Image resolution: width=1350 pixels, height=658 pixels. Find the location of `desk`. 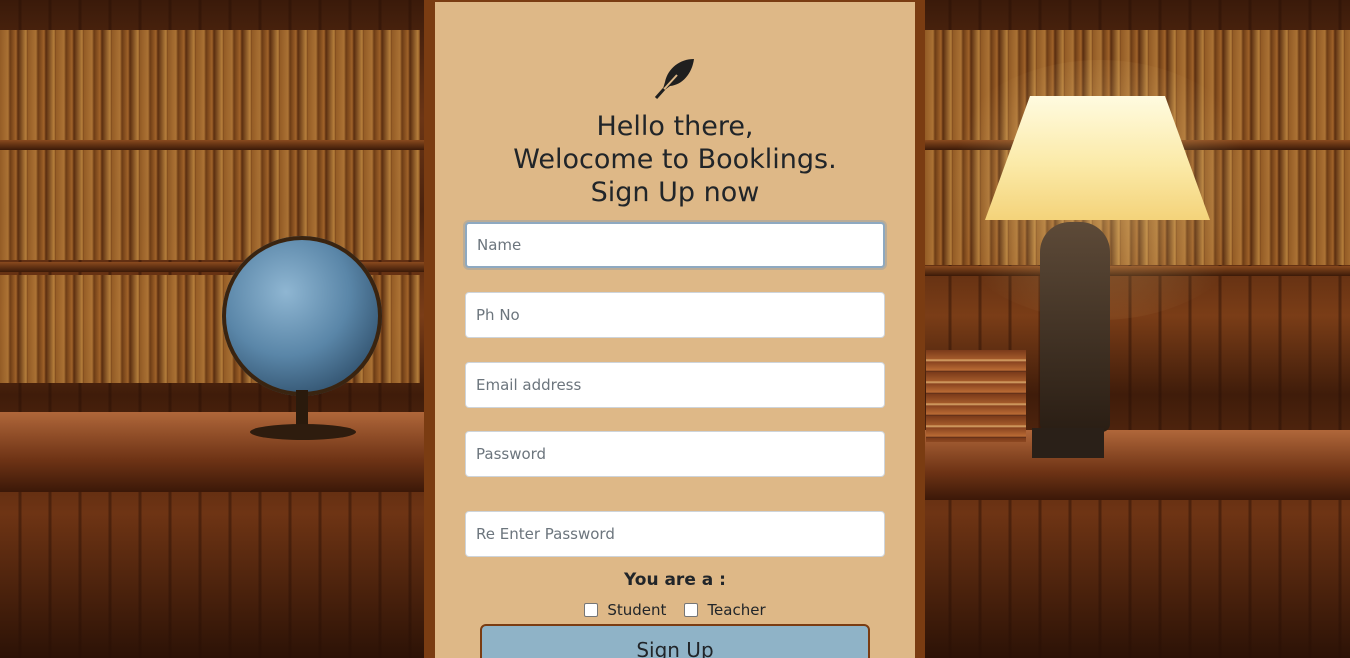

desk is located at coordinates (212, 452).